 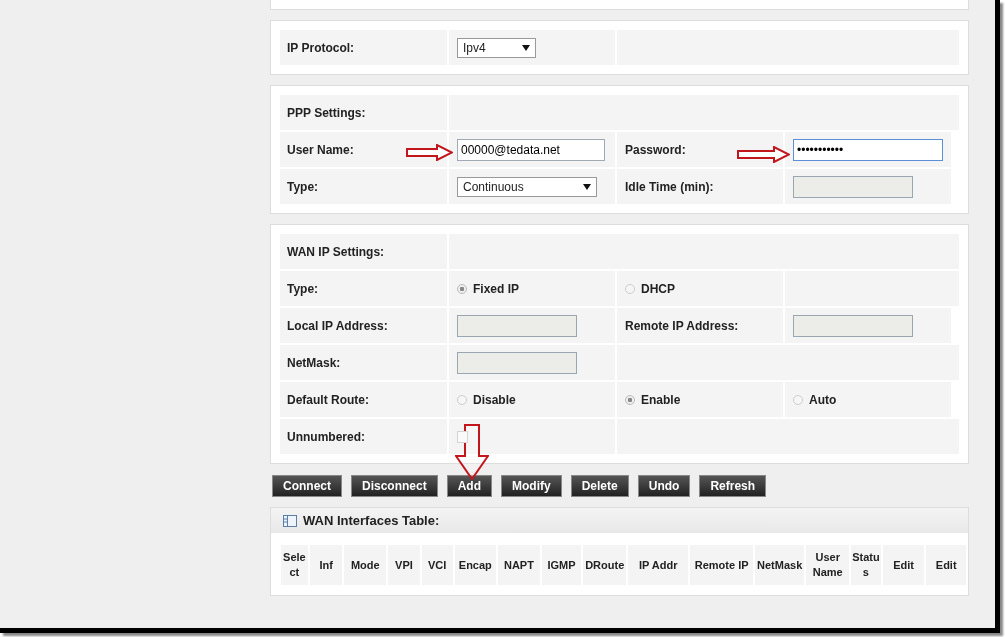 I want to click on field-label: Local IP Address:, so click(x=337, y=325).